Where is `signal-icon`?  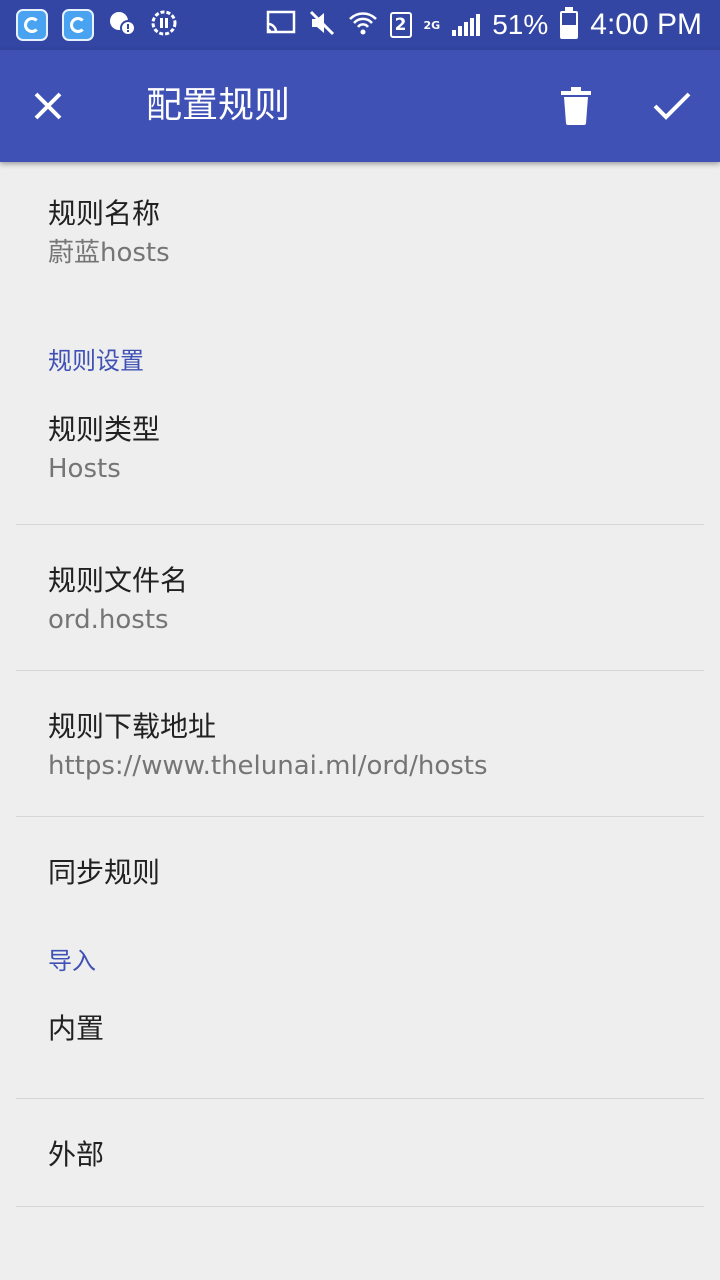 signal-icon is located at coordinates (466, 25).